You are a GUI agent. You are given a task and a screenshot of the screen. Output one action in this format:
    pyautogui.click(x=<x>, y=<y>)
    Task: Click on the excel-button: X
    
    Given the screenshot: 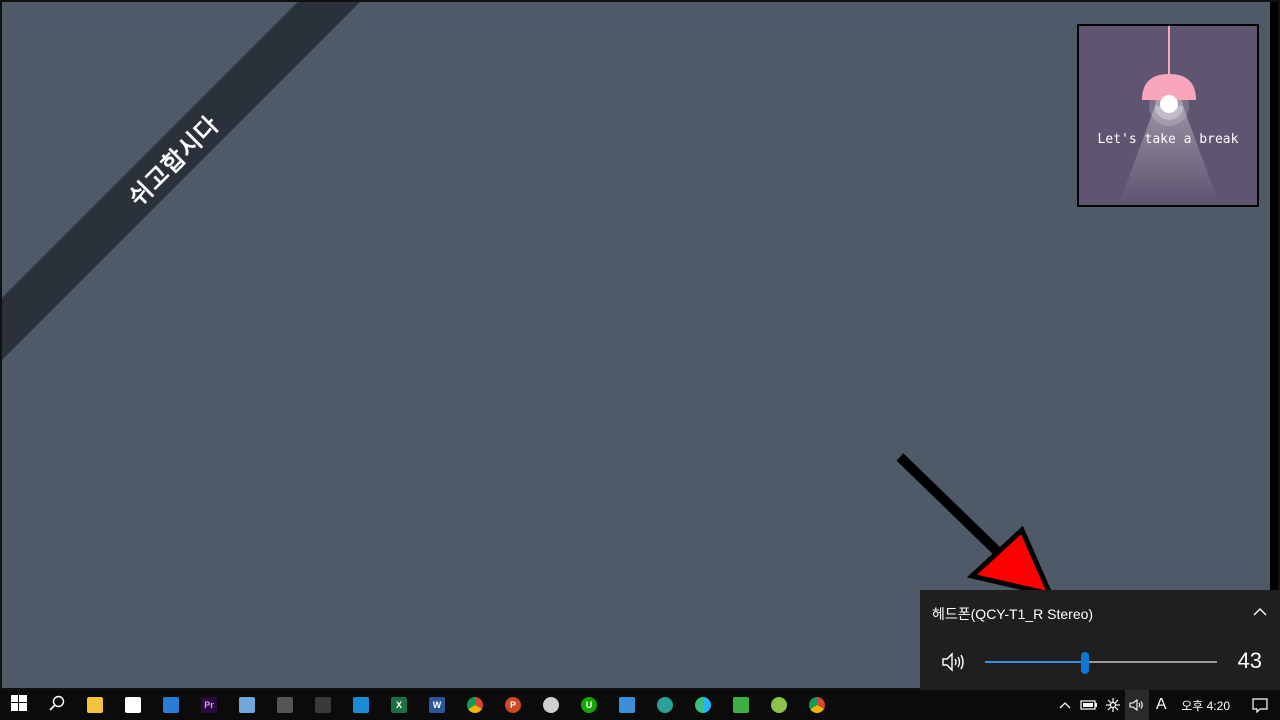 What is the action you would take?
    pyautogui.click(x=399, y=705)
    